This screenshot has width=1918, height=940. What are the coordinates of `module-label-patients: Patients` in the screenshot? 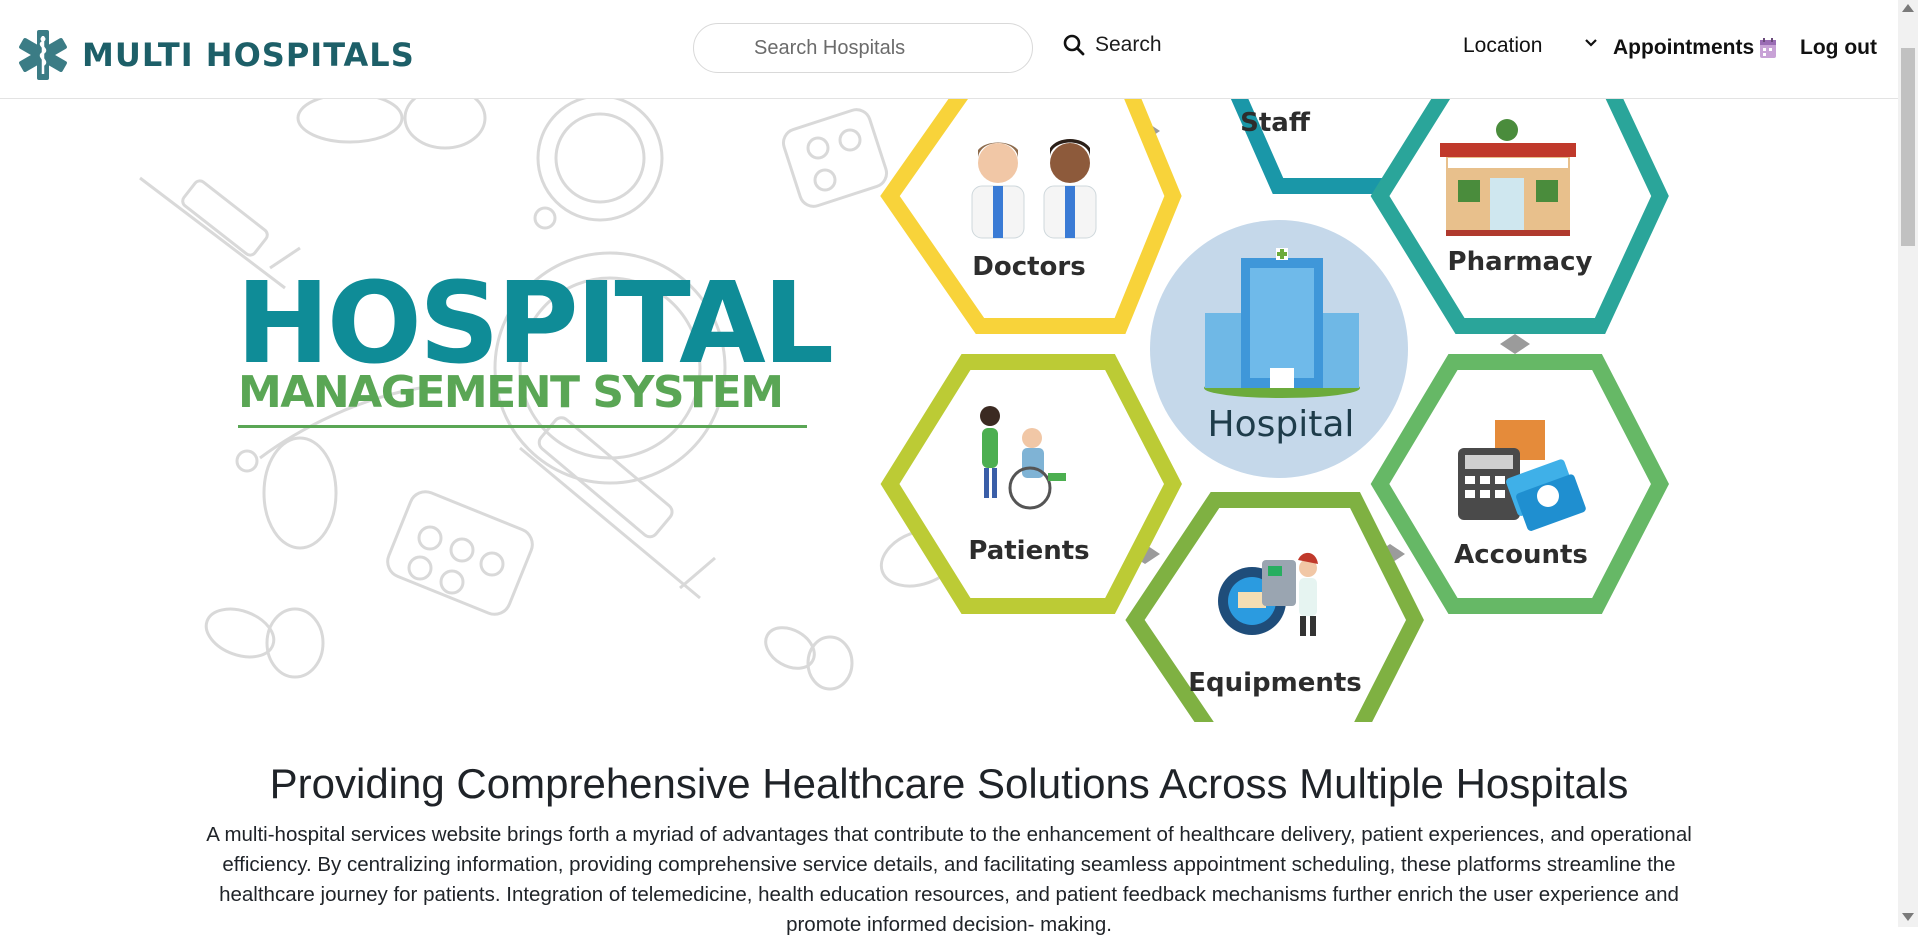 It's located at (1029, 551).